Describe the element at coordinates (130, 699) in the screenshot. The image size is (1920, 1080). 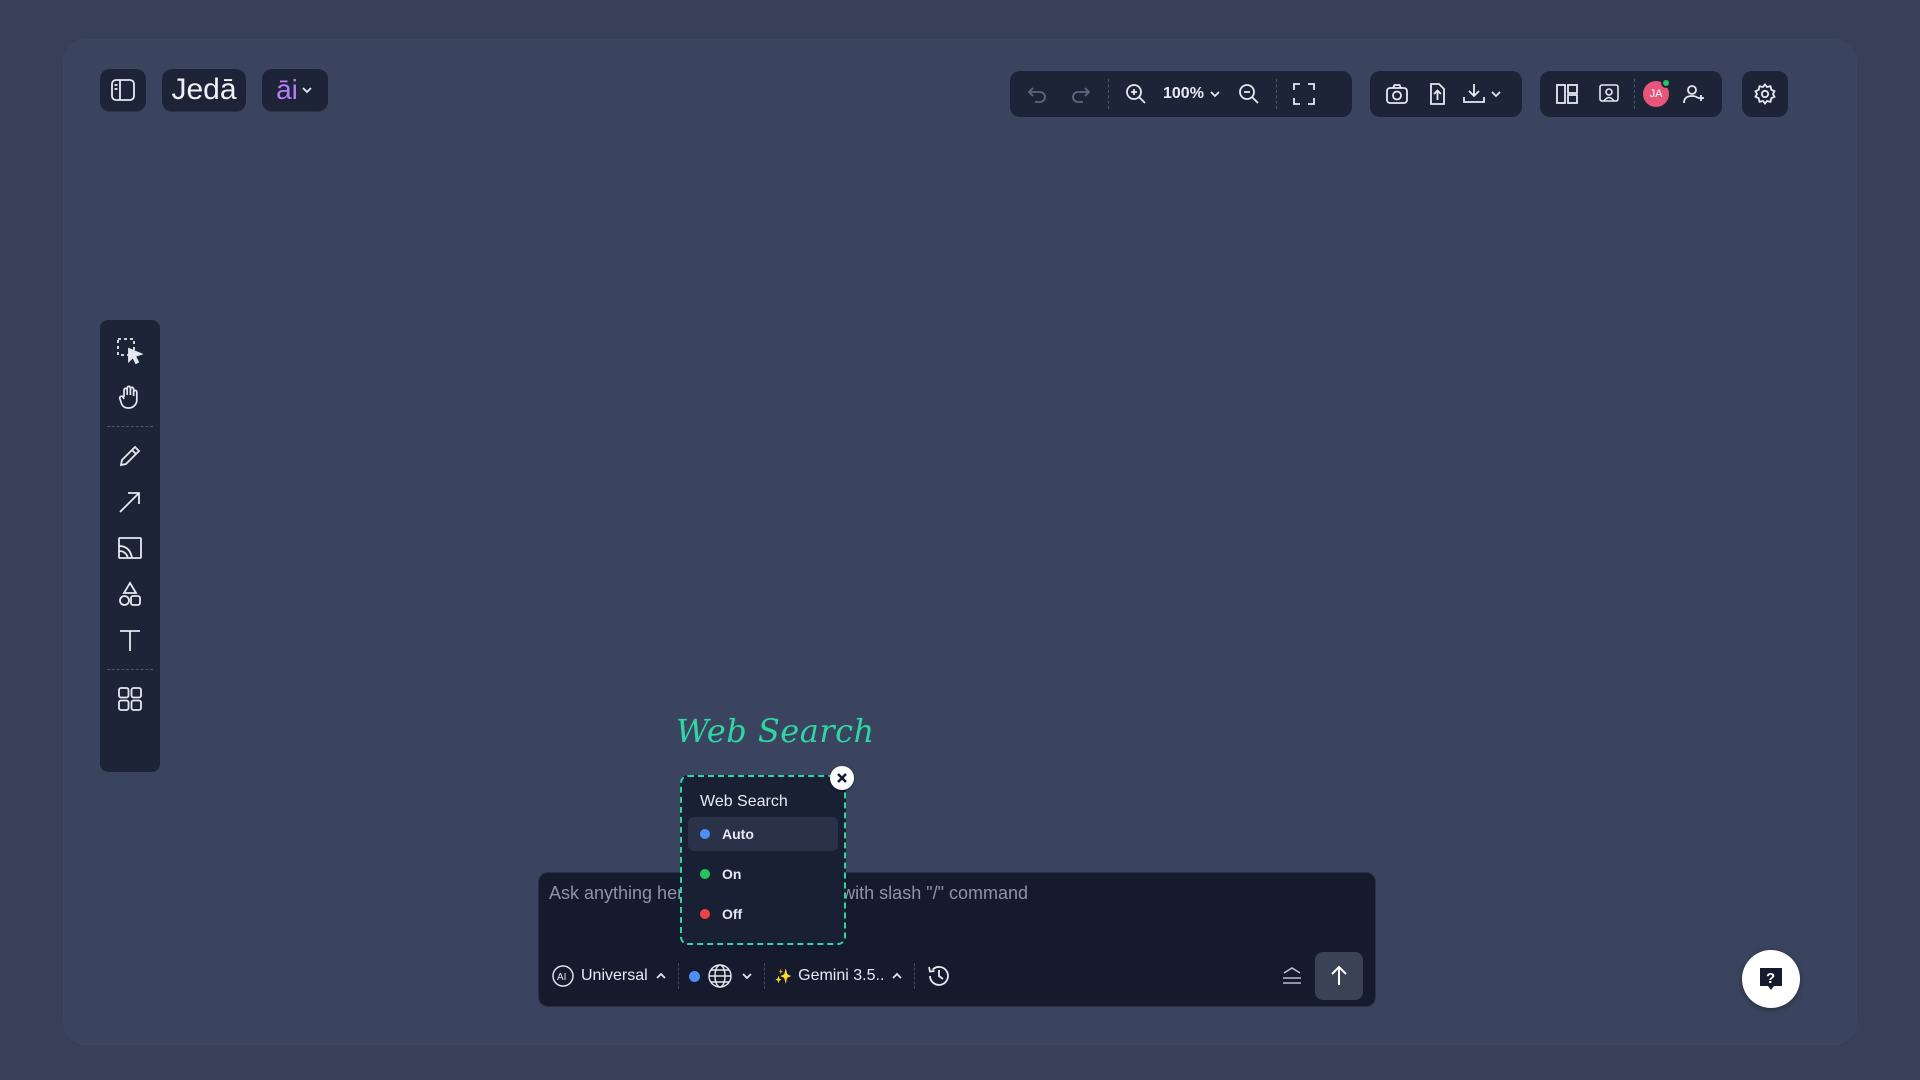
I see `components-grid-icon` at that location.